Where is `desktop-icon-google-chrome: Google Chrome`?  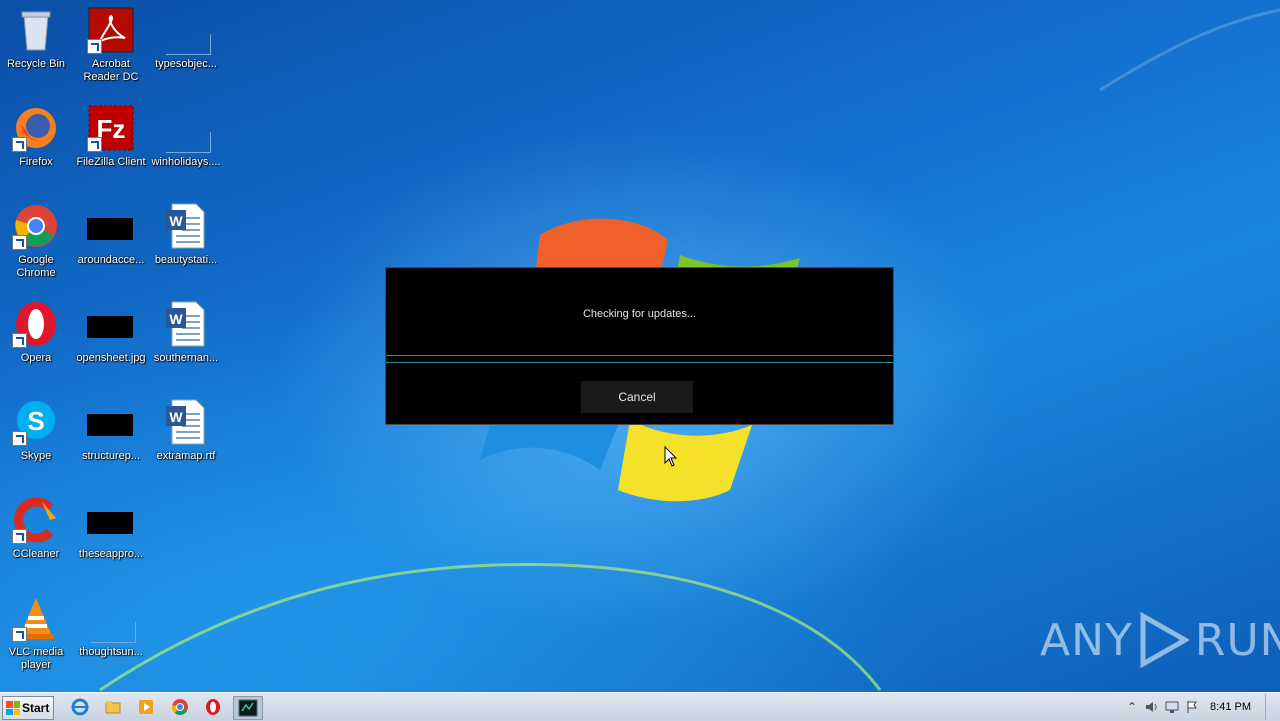
desktop-icon-google-chrome: Google Chrome is located at coordinates (37, 241).